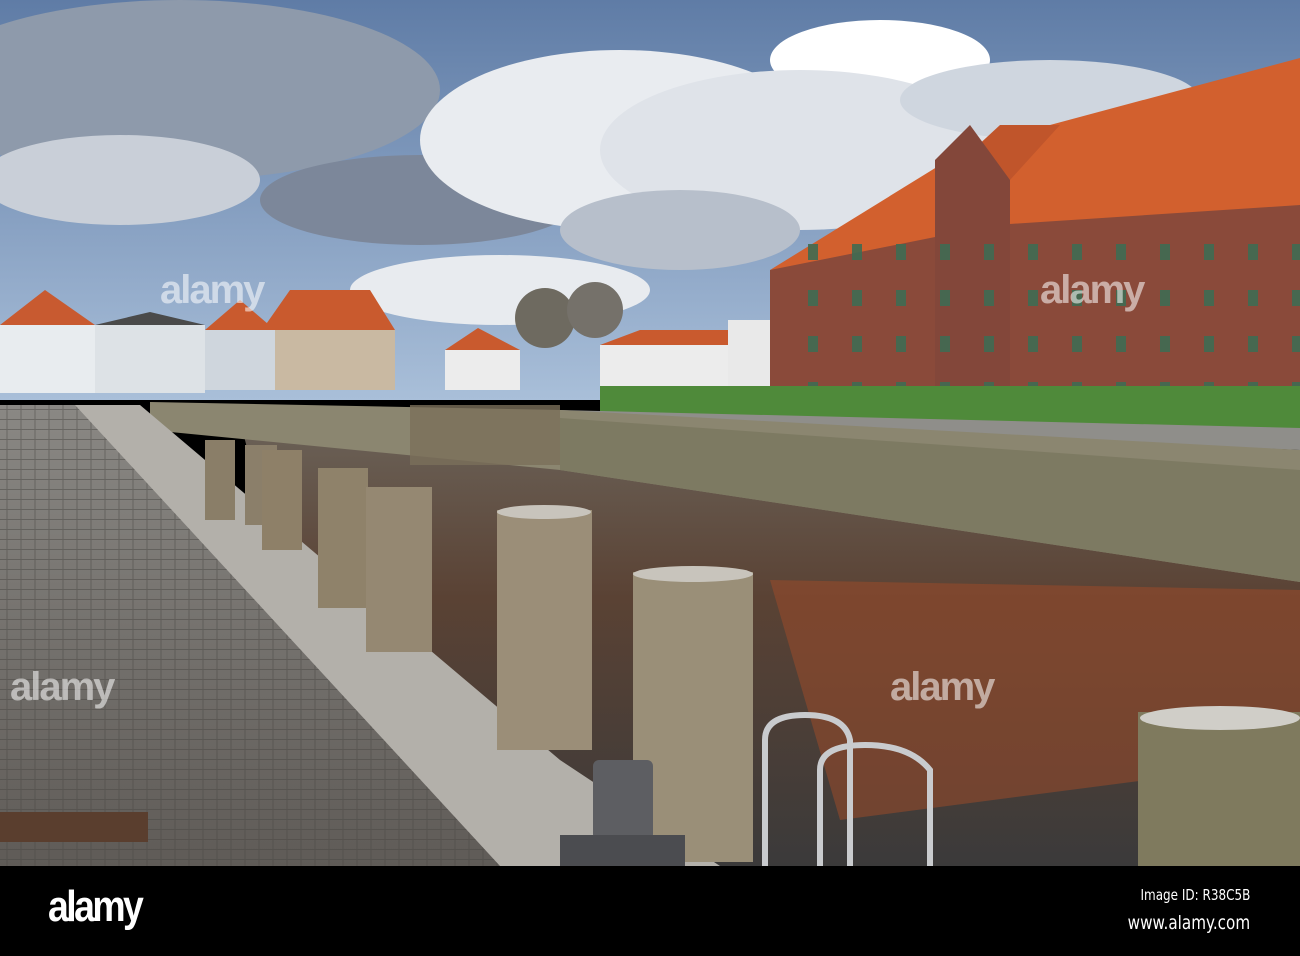  Describe the element at coordinates (1188, 923) in the screenshot. I see `website-link: www.alamy.com` at that location.